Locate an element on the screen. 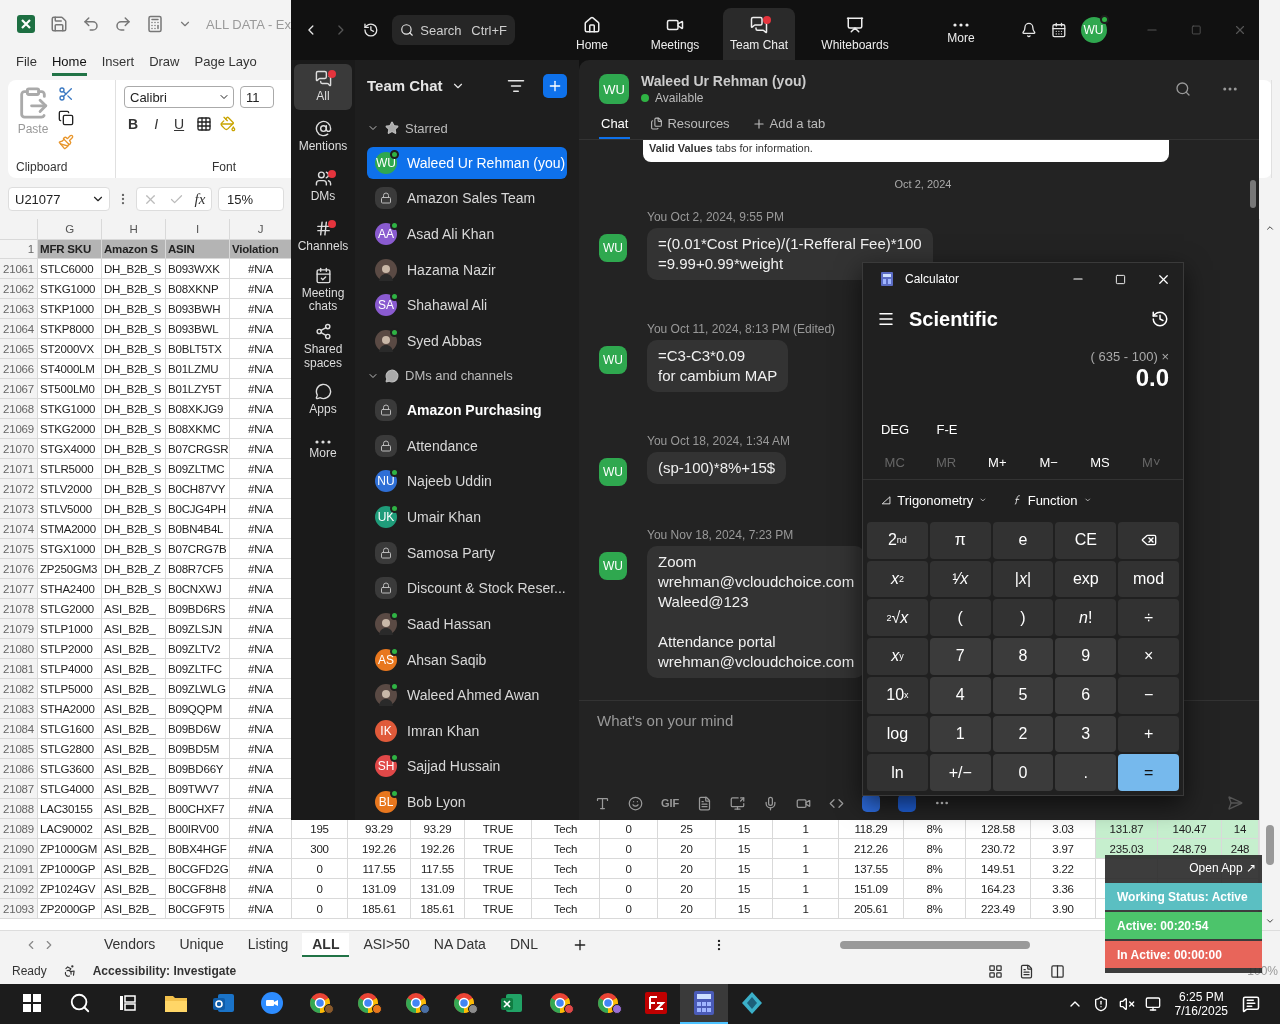  emoji-icon is located at coordinates (635, 803).